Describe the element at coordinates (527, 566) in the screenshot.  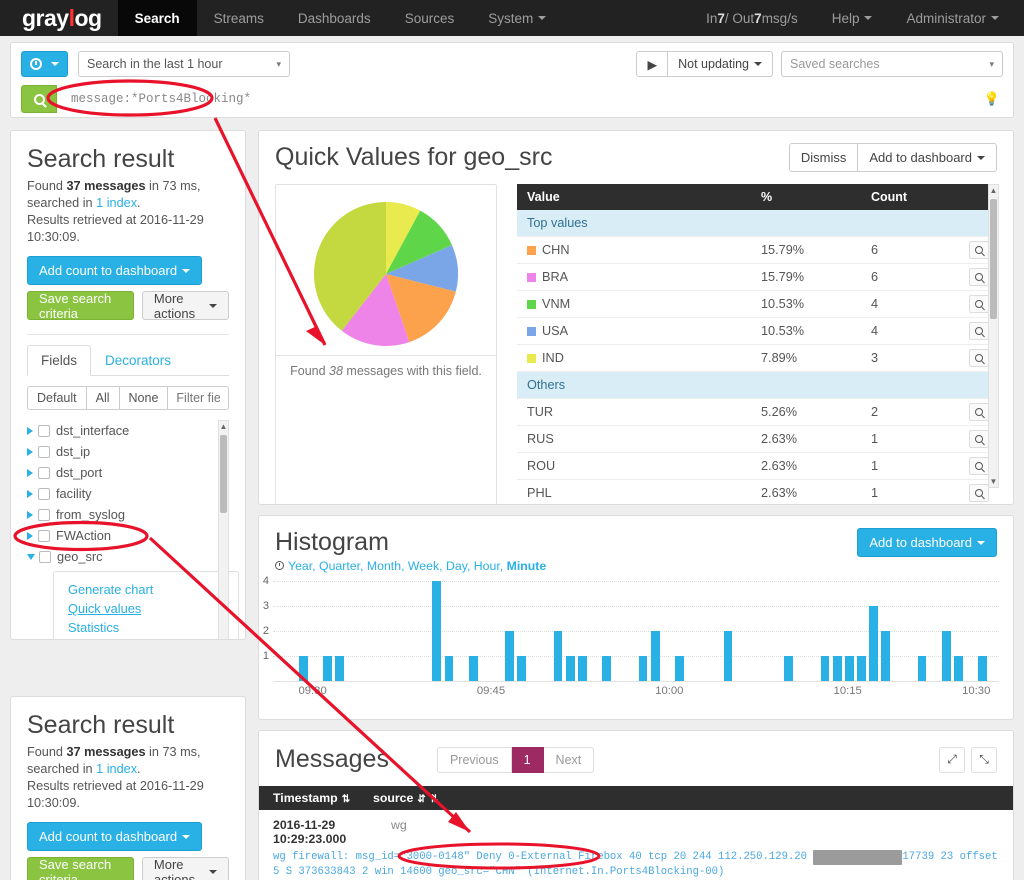
I see `resolution-minute: Minute` at that location.